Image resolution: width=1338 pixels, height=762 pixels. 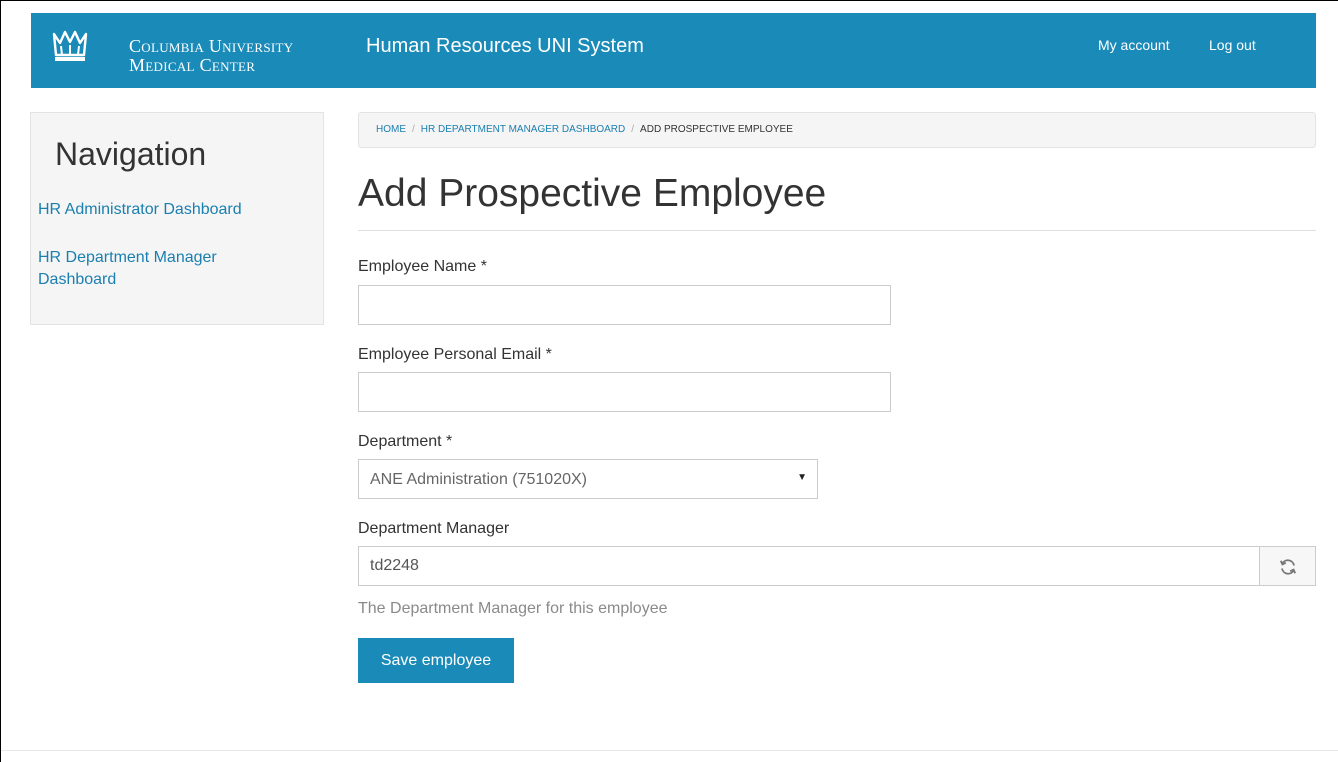 What do you see at coordinates (505, 46) in the screenshot?
I see `app-title: Human Resources UNI System` at bounding box center [505, 46].